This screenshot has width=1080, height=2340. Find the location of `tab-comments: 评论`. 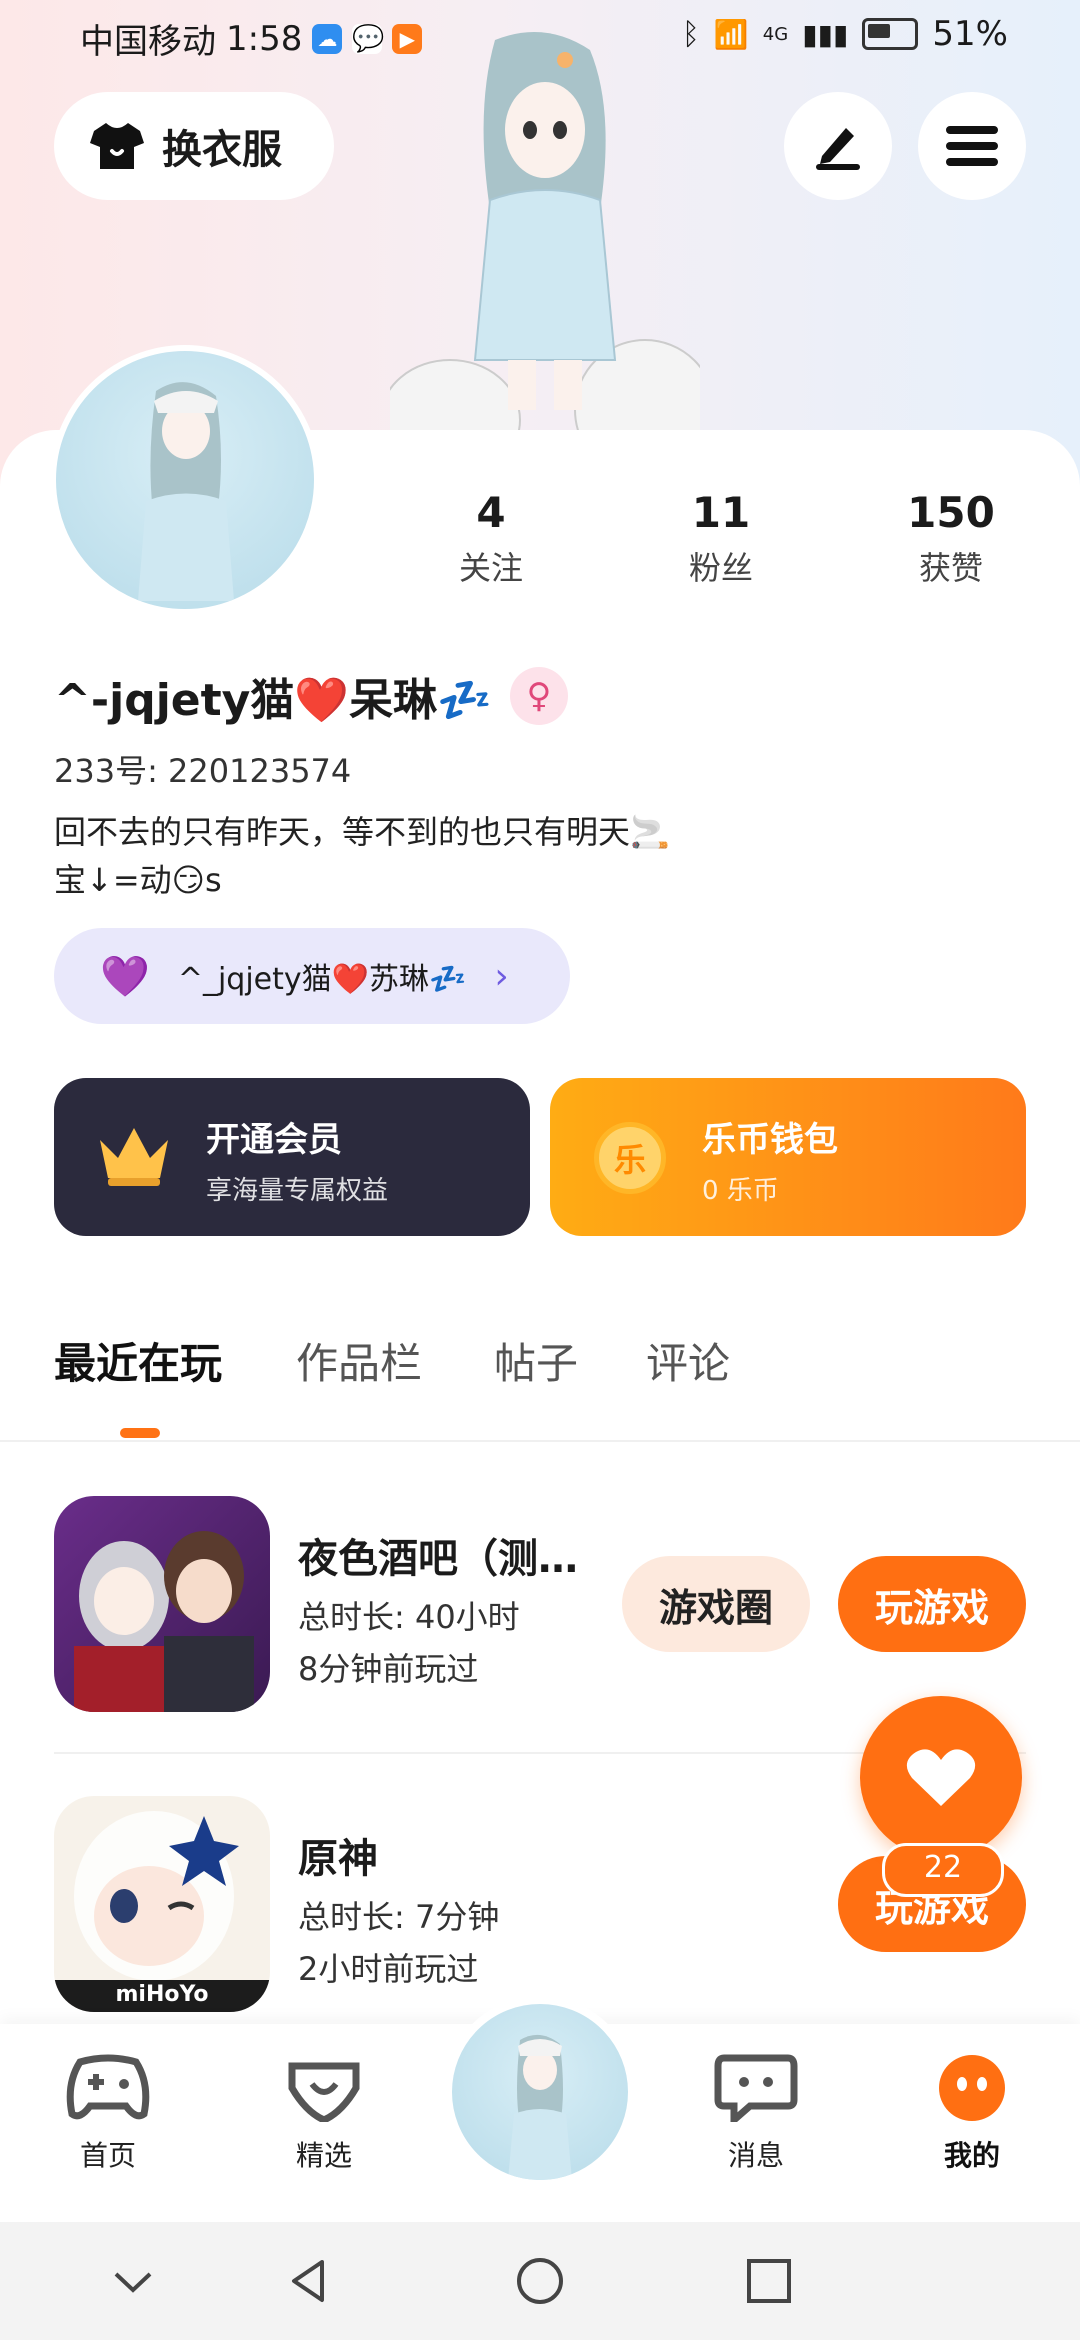

tab-comments: 评论 is located at coordinates (688, 1360).